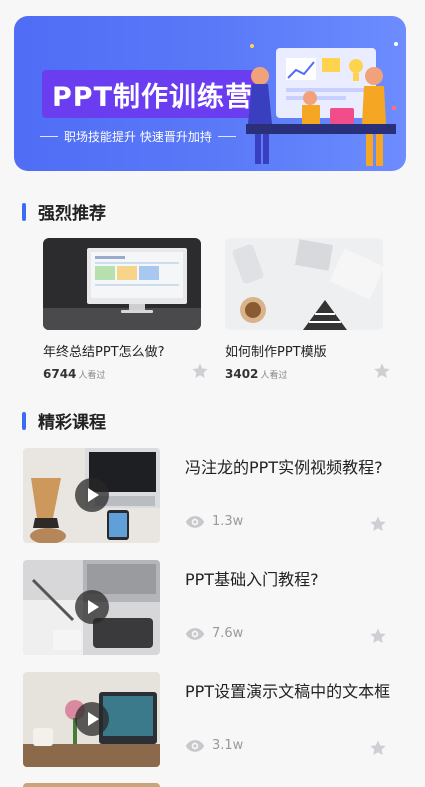  I want to click on views-count: 6744, so click(60, 374).